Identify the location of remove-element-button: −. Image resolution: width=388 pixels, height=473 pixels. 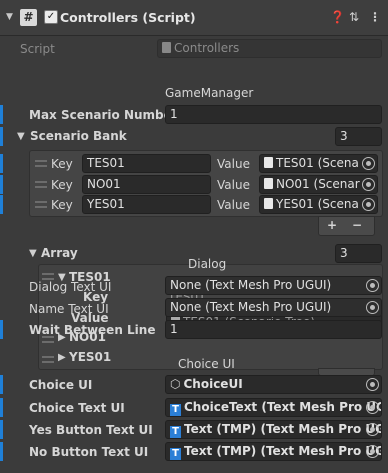
(357, 225).